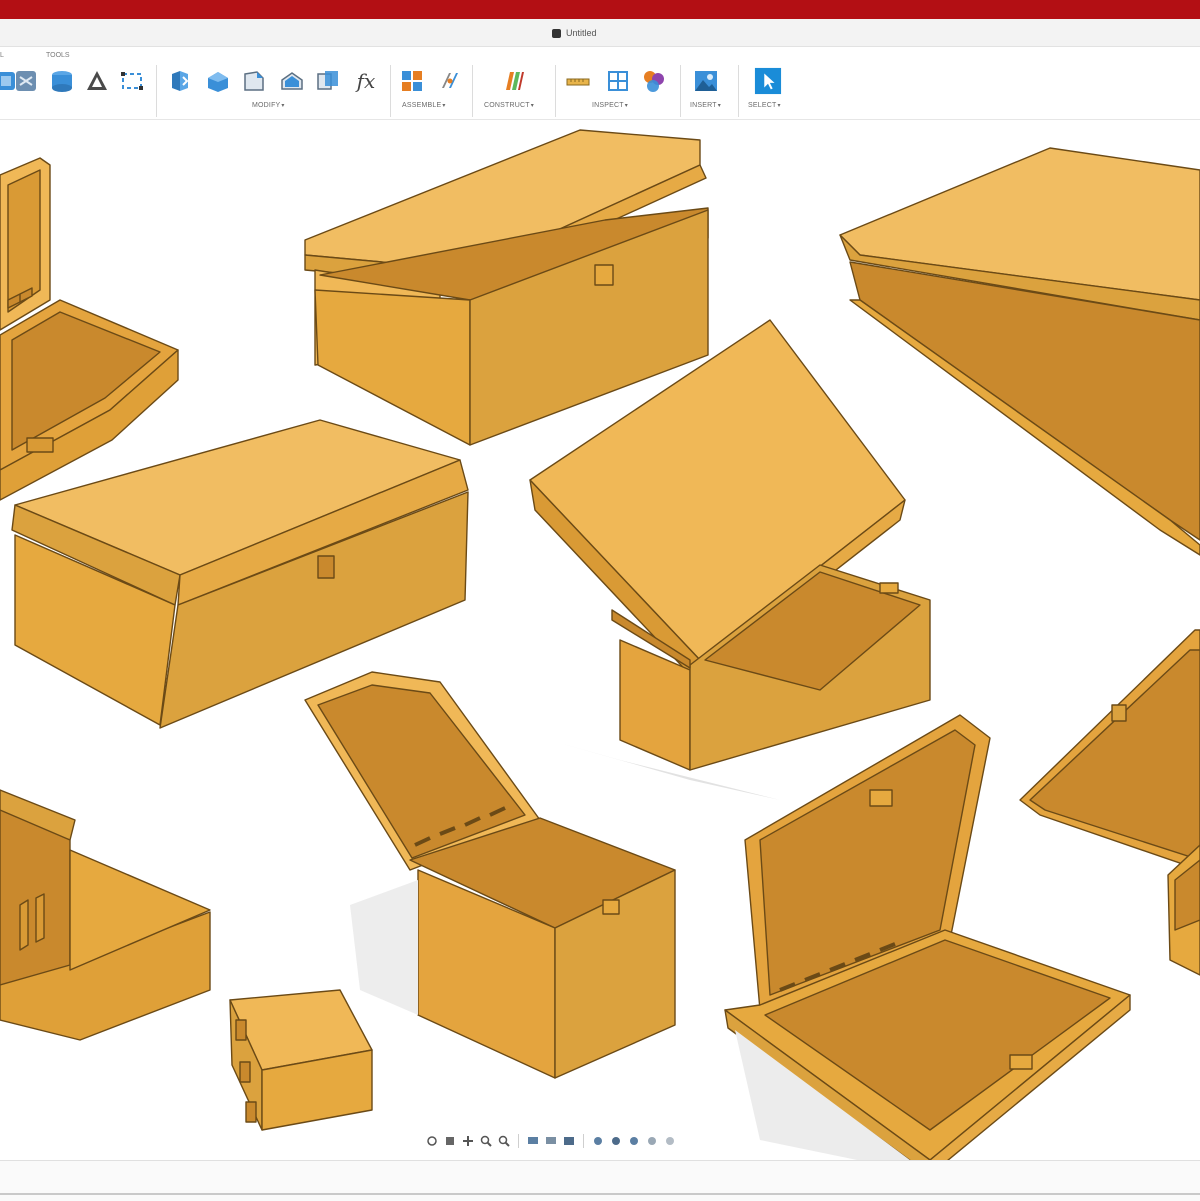  I want to click on function-label: fx, so click(366, 81).